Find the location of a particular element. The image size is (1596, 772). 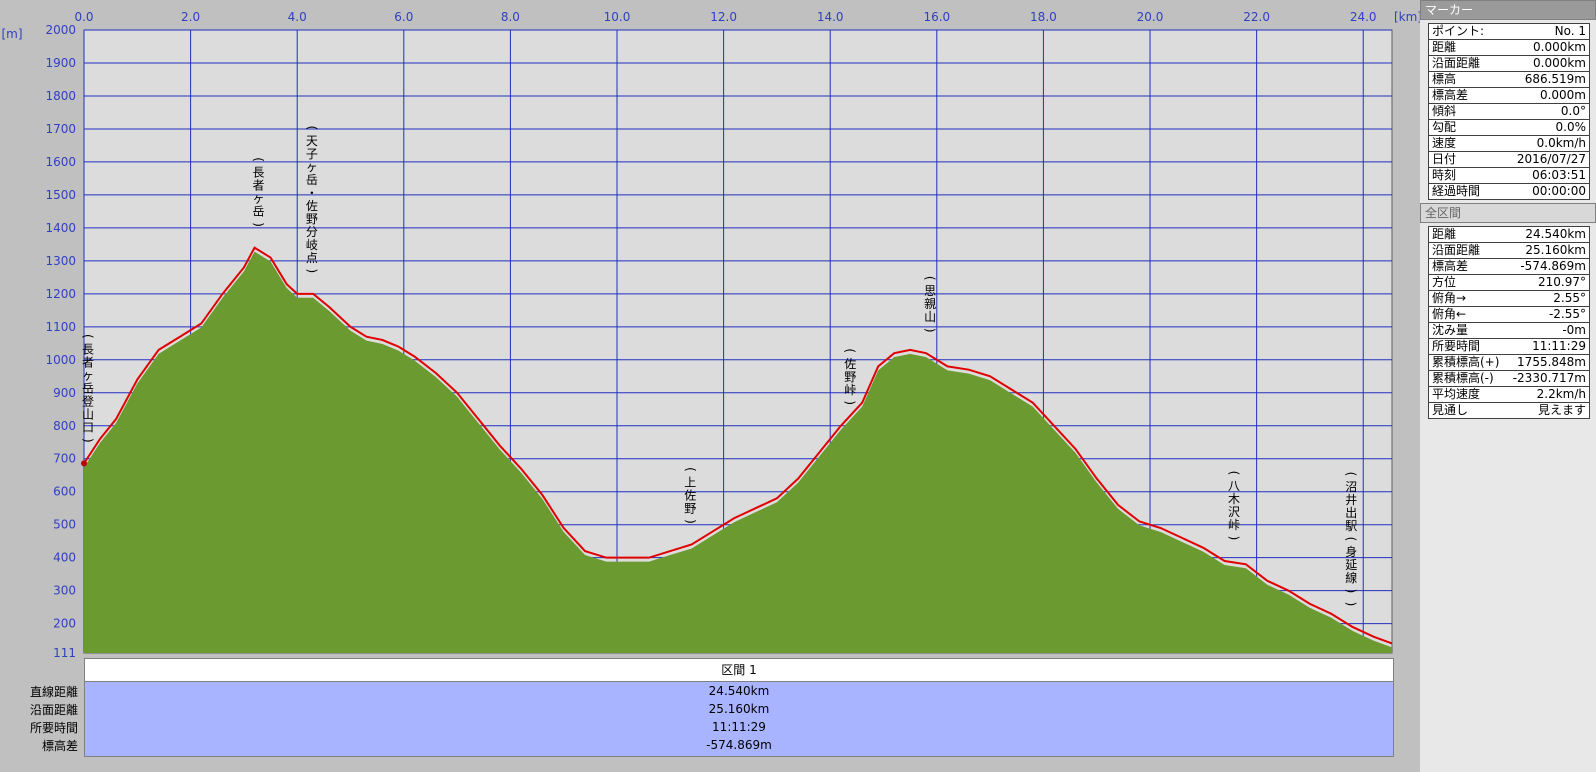

place-annotation: (長者ヶ岳登山口) is located at coordinates (88, 388).